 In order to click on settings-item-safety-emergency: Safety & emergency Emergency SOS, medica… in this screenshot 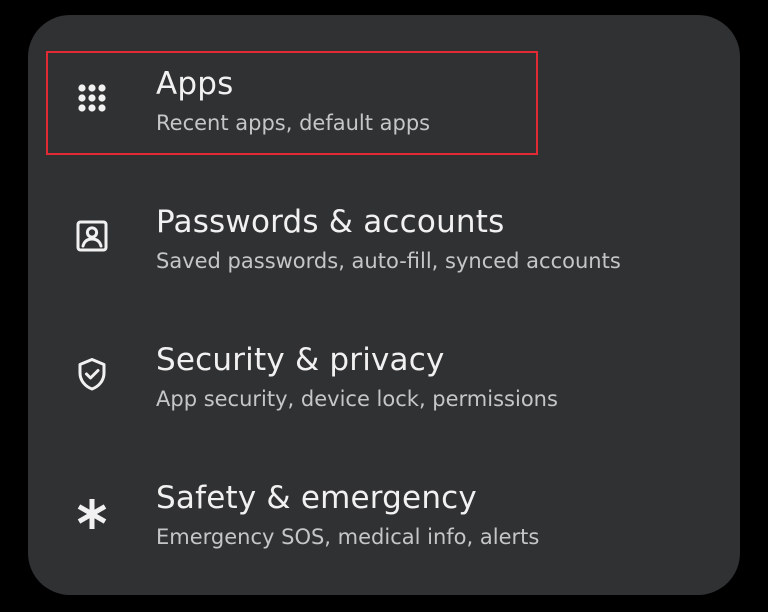, I will do `click(294, 517)`.